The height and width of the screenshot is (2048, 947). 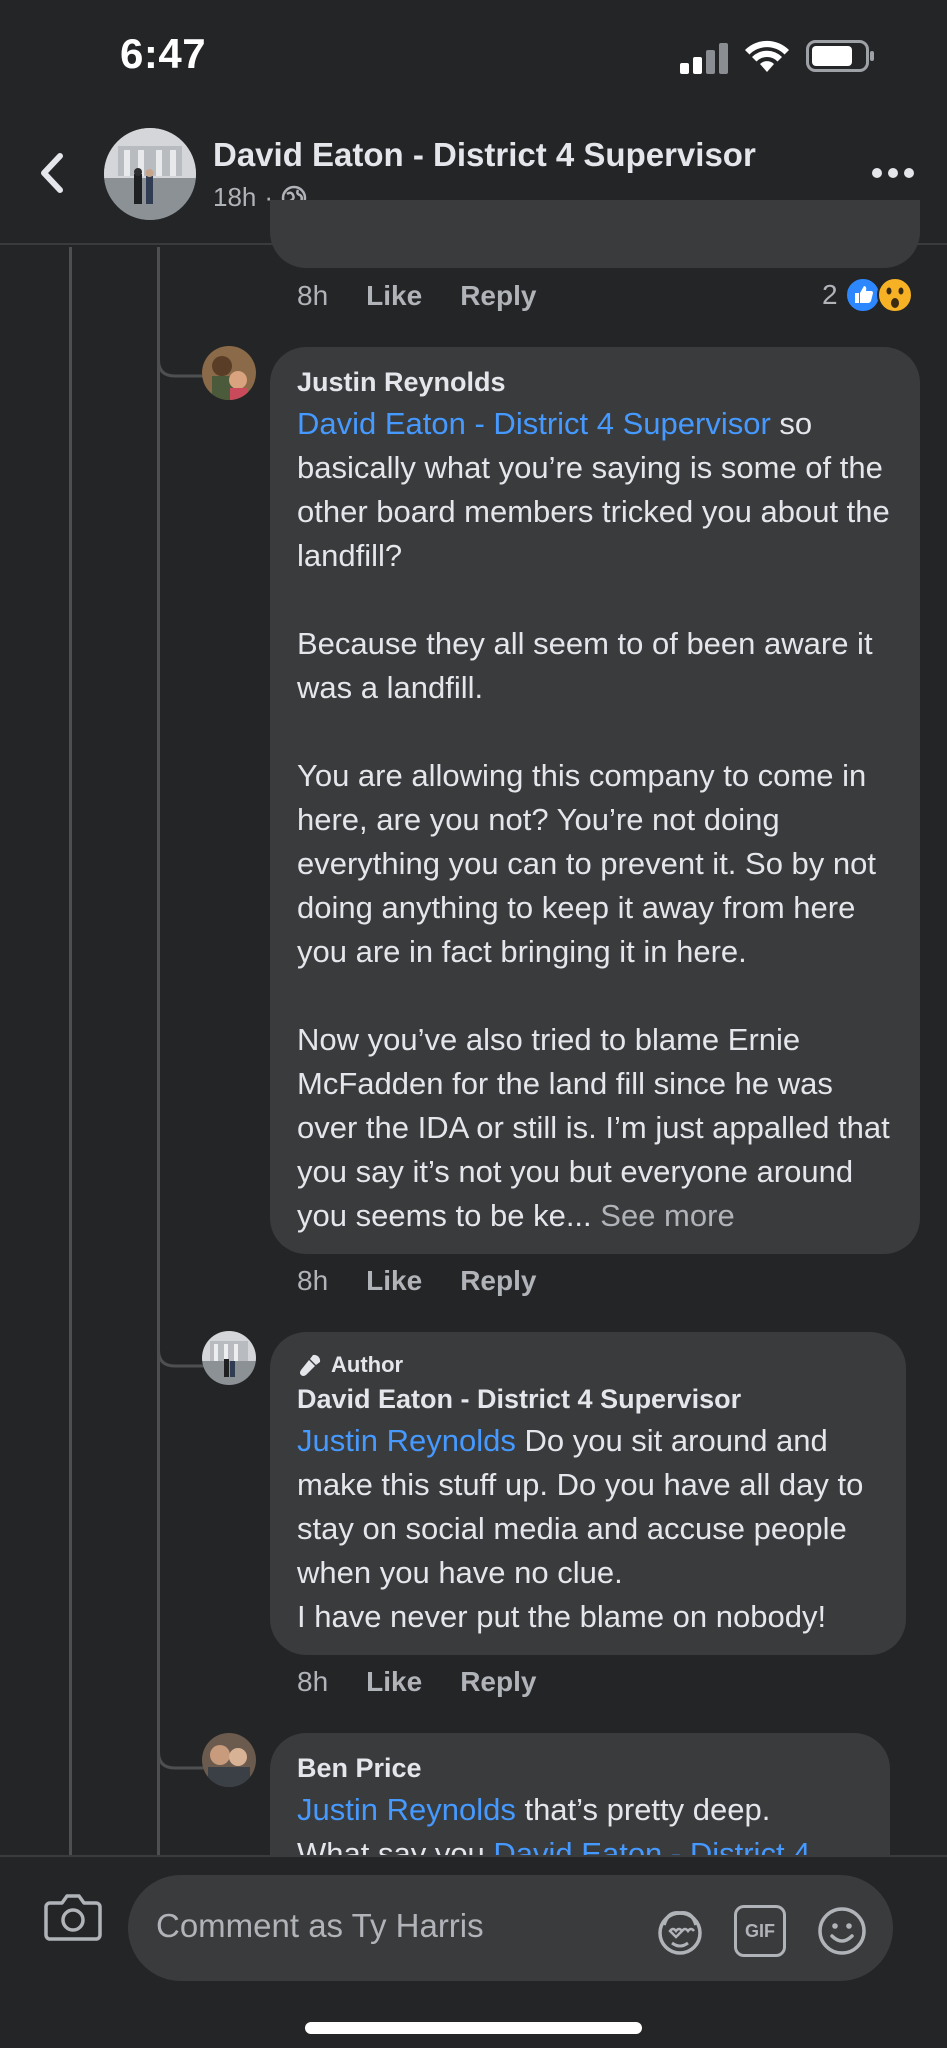 What do you see at coordinates (842, 1931) in the screenshot?
I see `emoji-icon` at bounding box center [842, 1931].